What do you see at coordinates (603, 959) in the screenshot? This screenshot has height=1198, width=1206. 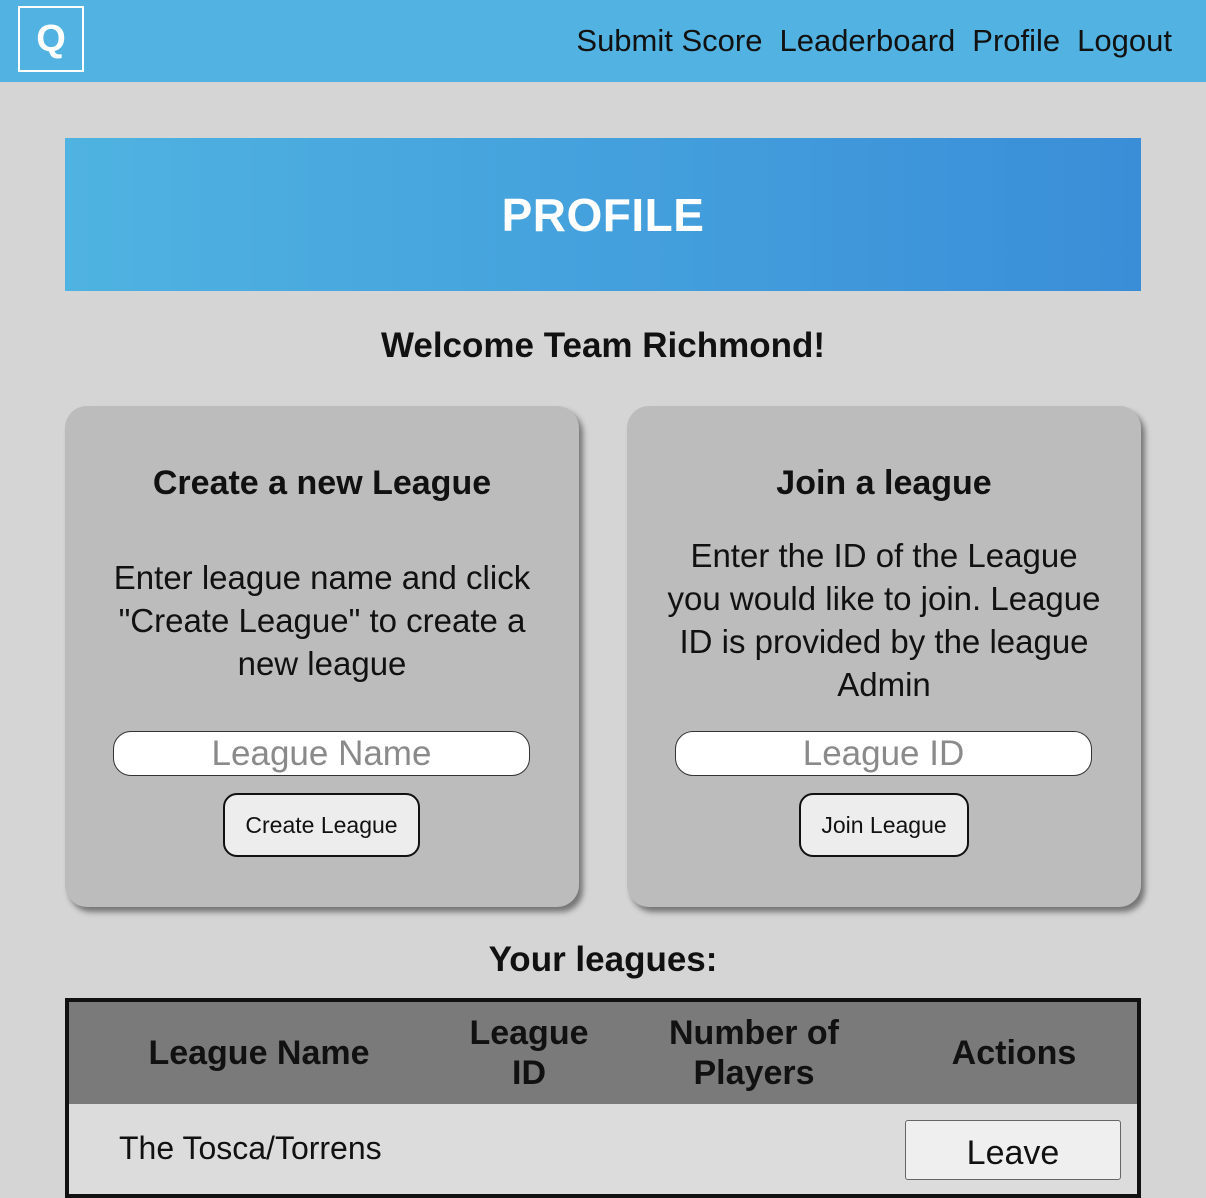 I see `your-leagues-heading: Your leagues:` at bounding box center [603, 959].